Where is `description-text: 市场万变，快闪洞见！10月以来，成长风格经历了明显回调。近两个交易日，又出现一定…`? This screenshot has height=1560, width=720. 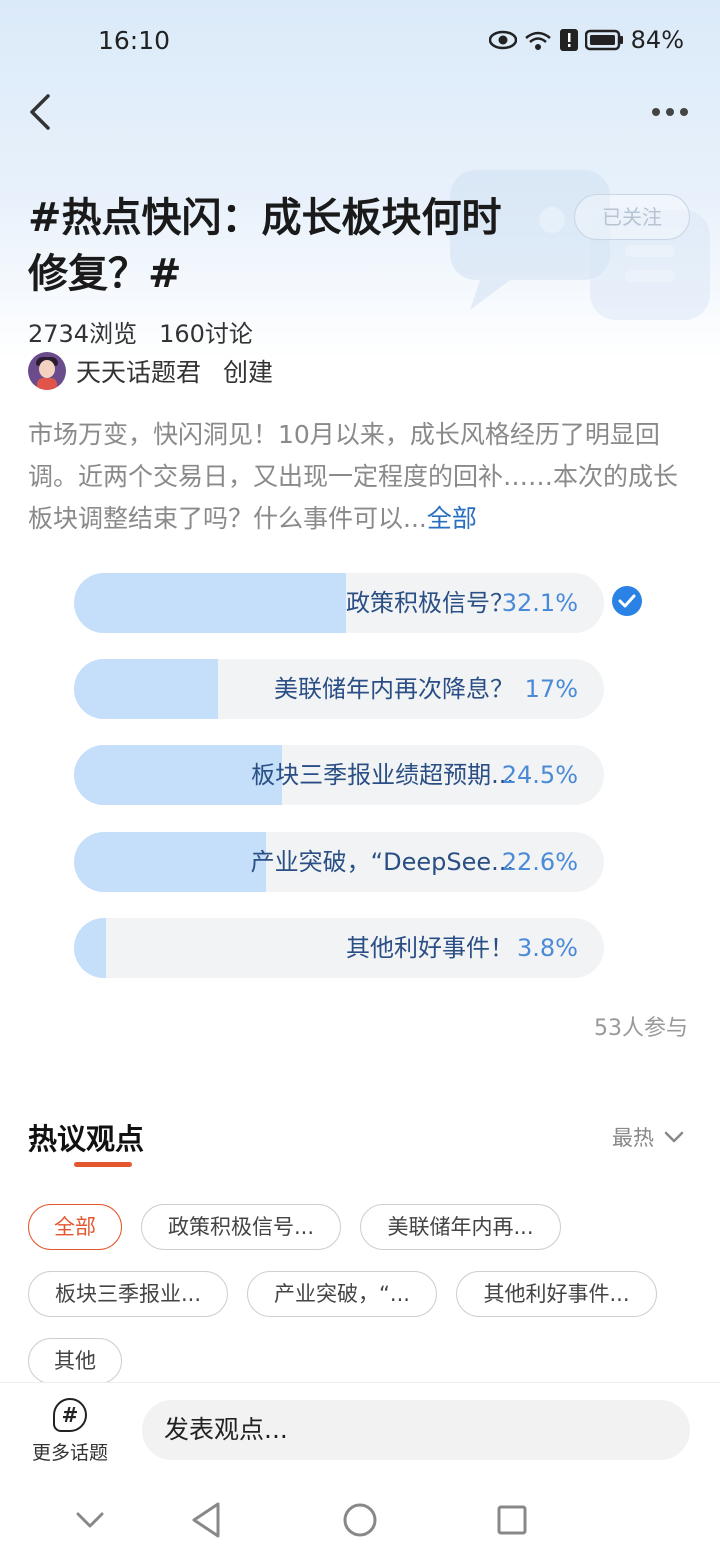 description-text: 市场万变，快闪洞见！10月以来，成长风格经历了明显回调。近两个交易日，又出现一定… is located at coordinates (353, 476).